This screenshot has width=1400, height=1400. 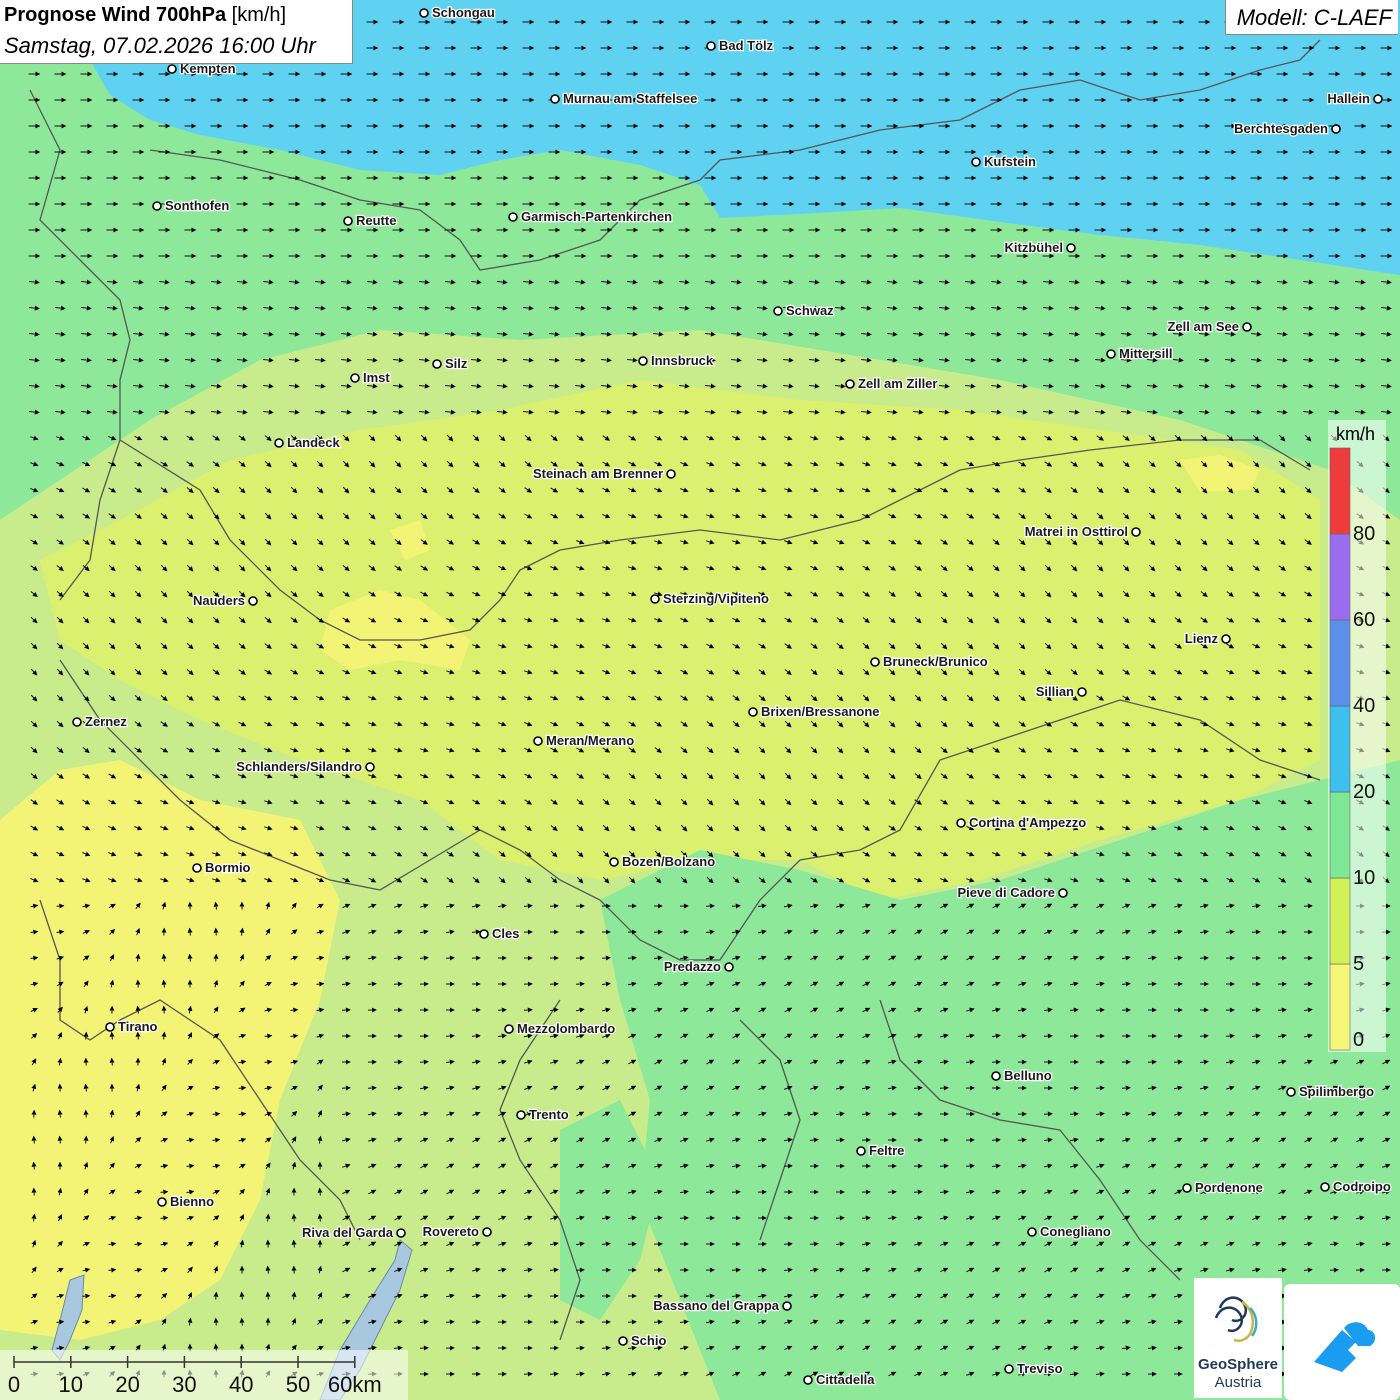 What do you see at coordinates (746, 45) in the screenshot?
I see `city-label: Bad Tölz` at bounding box center [746, 45].